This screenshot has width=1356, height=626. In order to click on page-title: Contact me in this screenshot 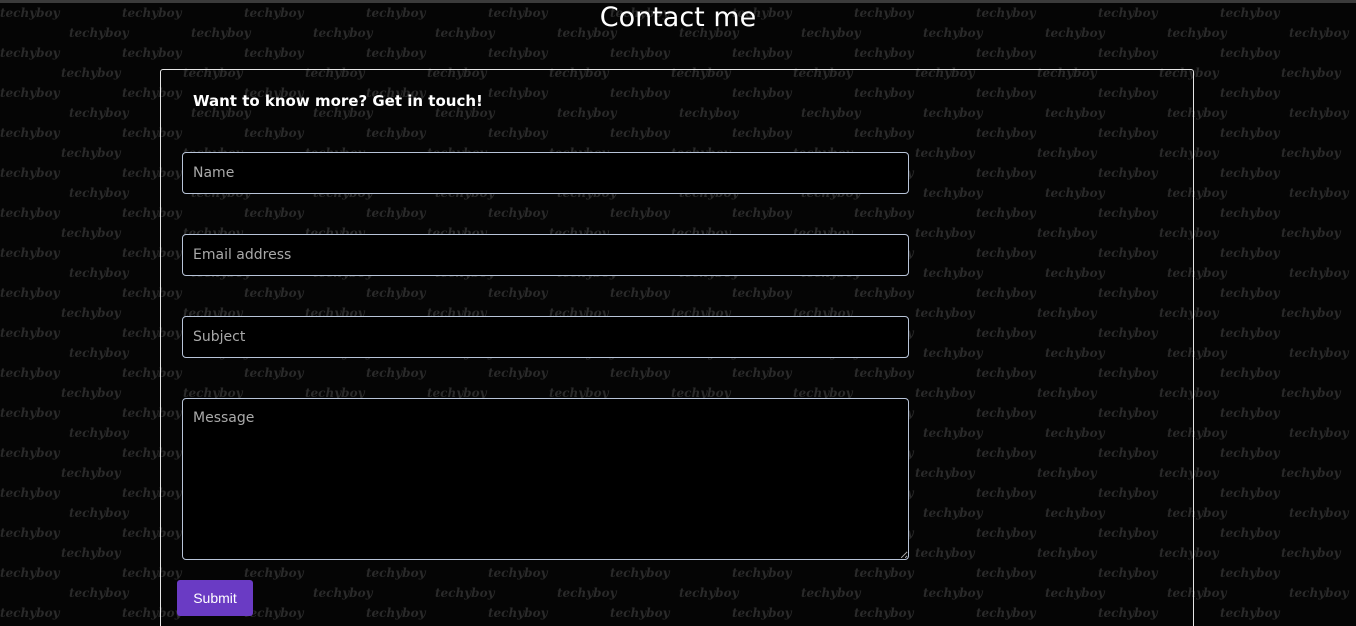, I will do `click(678, 17)`.